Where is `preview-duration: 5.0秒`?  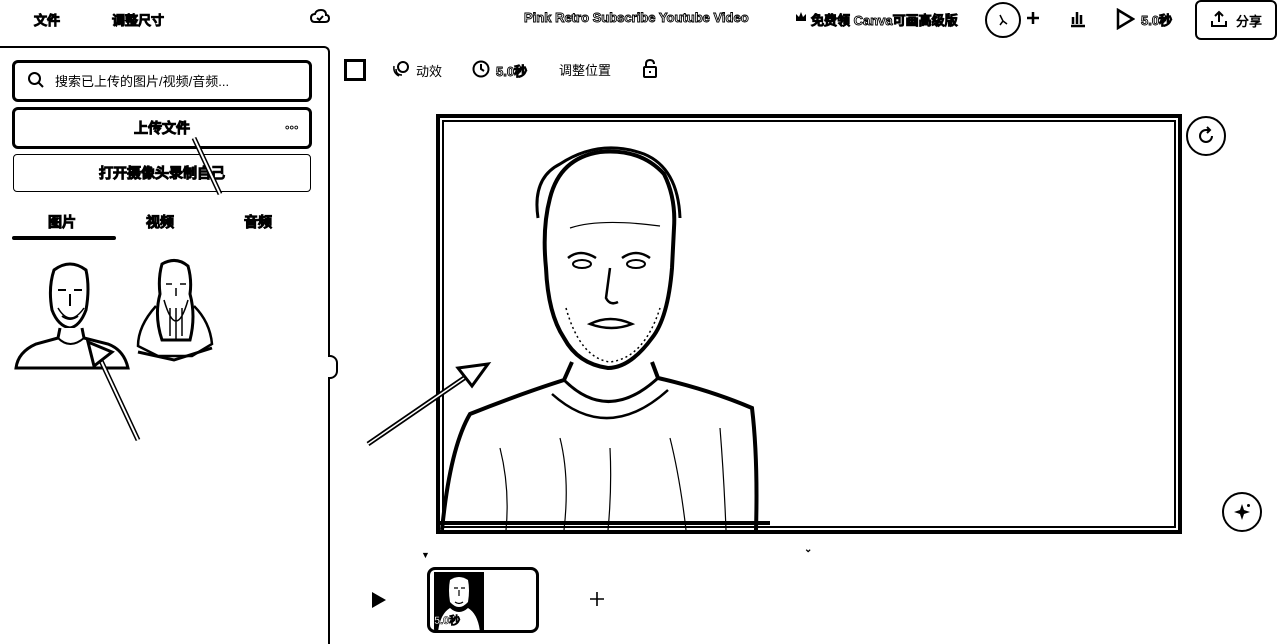 preview-duration: 5.0秒 is located at coordinates (1157, 19).